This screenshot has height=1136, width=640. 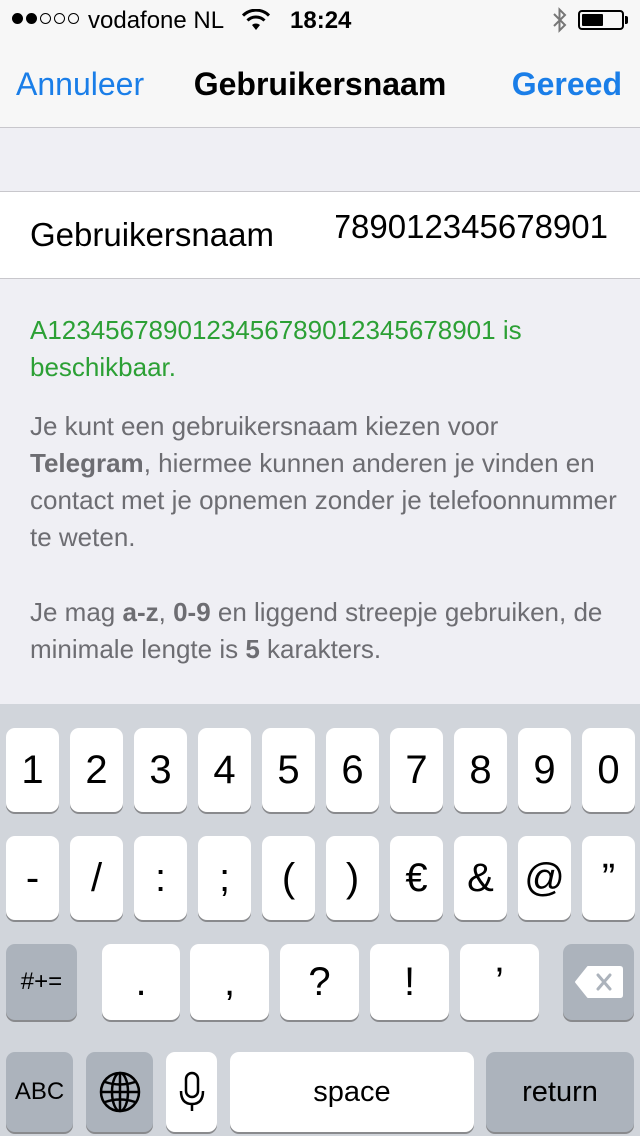 I want to click on key-9: 9, so click(x=544, y=770).